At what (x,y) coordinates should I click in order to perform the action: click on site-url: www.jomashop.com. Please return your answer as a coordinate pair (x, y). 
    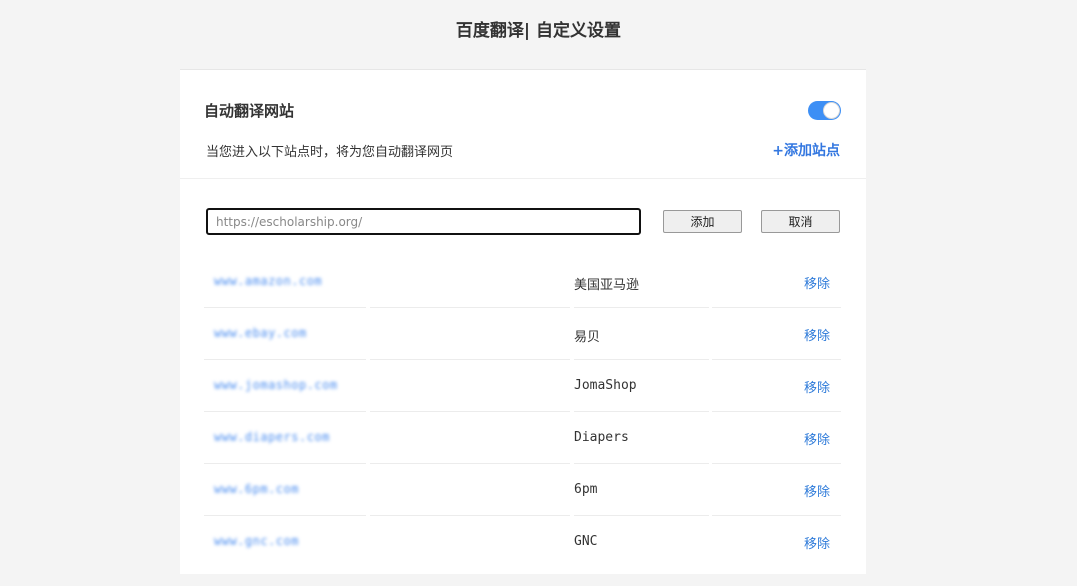
    Looking at the image, I should click on (276, 385).